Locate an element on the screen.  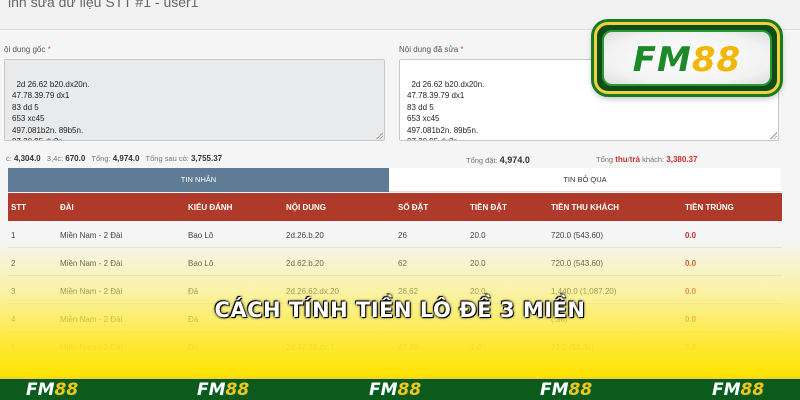
col-bet-type: KIỂU ĐÁNH is located at coordinates (210, 207).